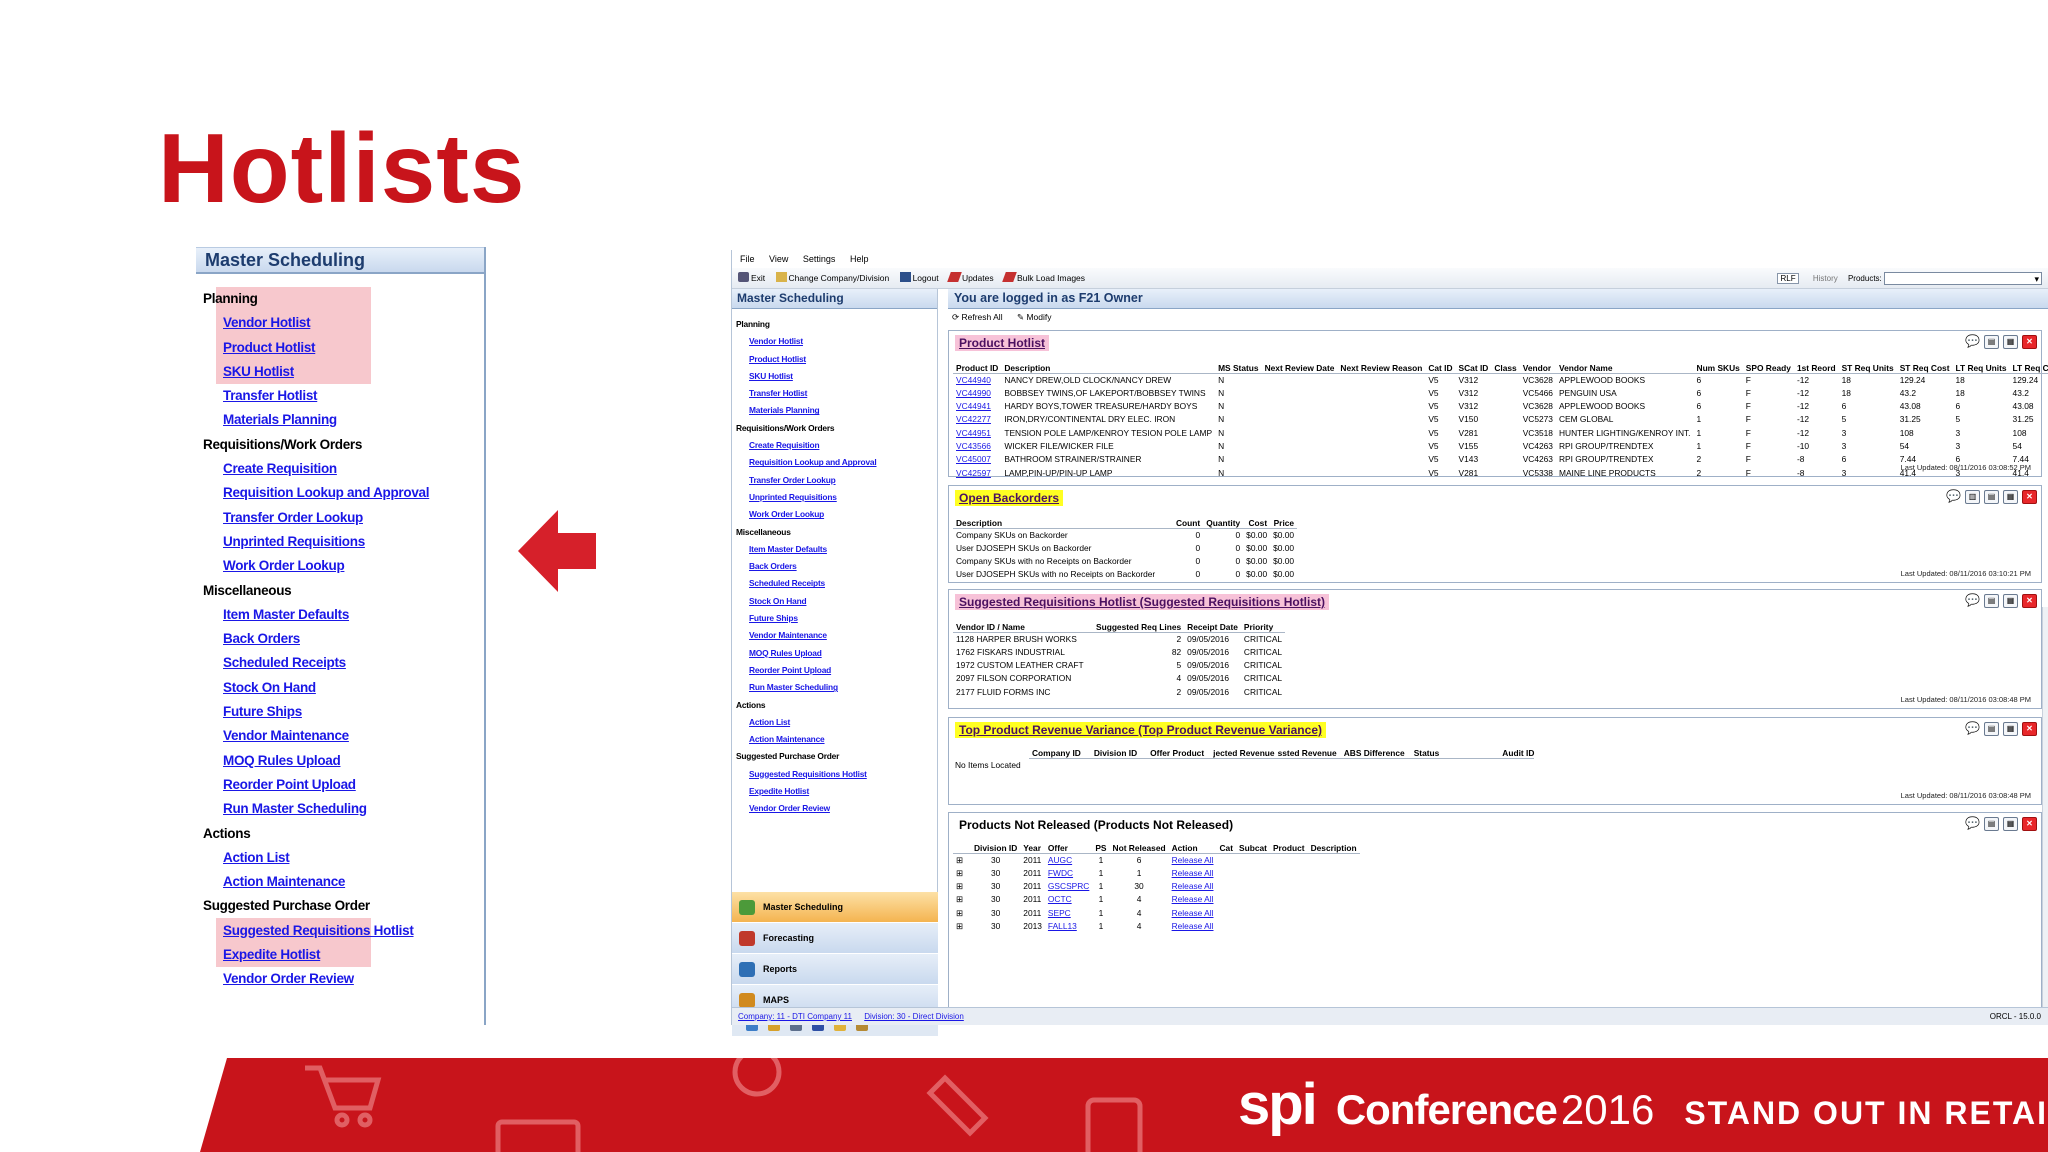  What do you see at coordinates (340, 420) in the screenshot?
I see `menu-link-materials-planning: Materials Planning` at bounding box center [340, 420].